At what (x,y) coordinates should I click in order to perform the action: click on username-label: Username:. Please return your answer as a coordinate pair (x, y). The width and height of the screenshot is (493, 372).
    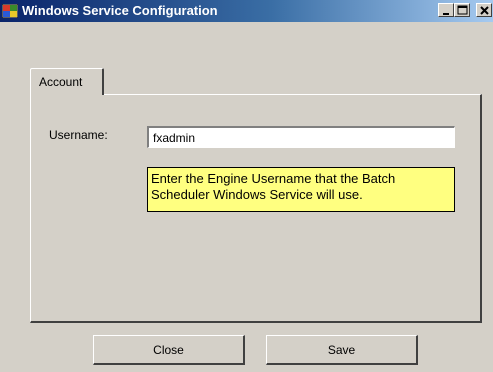
    Looking at the image, I should click on (78, 135).